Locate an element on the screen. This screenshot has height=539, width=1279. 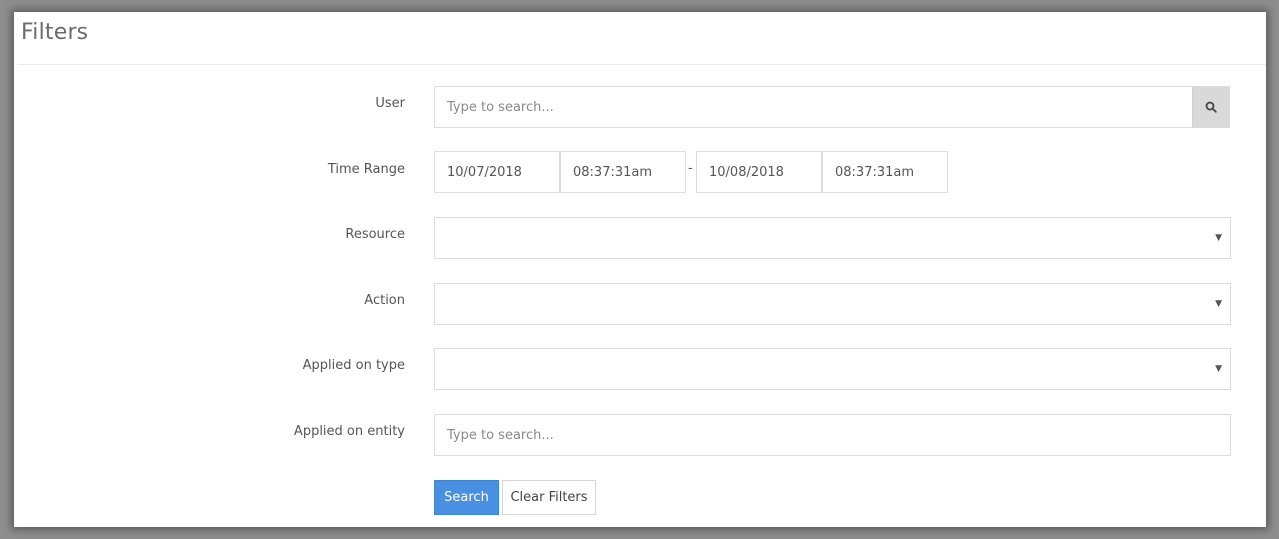
applied-on-type-label: Applied on type is located at coordinates (353, 365).